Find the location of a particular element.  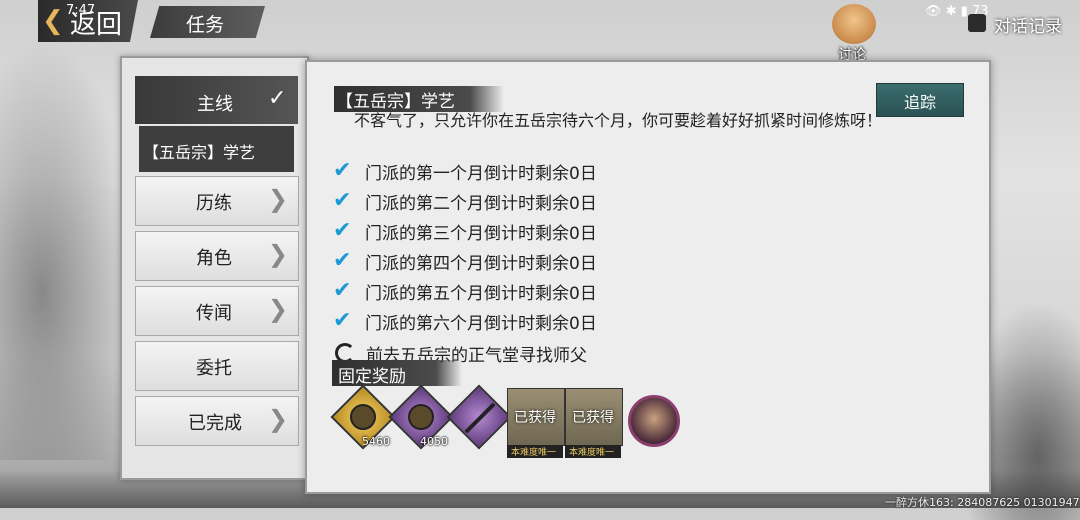

reward-quantity: 5460 is located at coordinates (376, 441).